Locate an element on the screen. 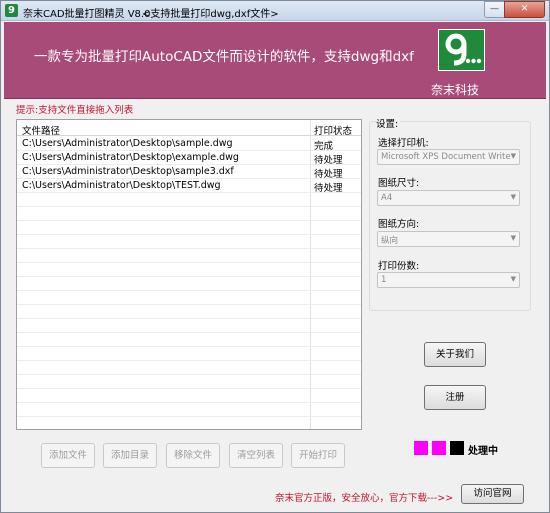 This screenshot has height=513, width=550. minimize-button: — is located at coordinates (494, 9).